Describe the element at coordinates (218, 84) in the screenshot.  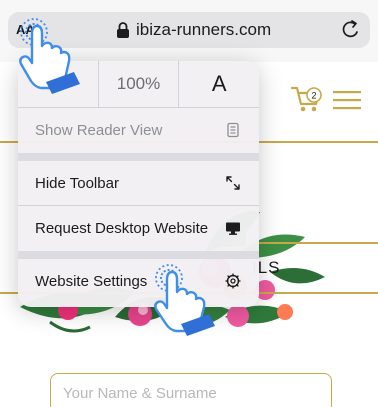
I see `increase-text-size-button: A` at that location.